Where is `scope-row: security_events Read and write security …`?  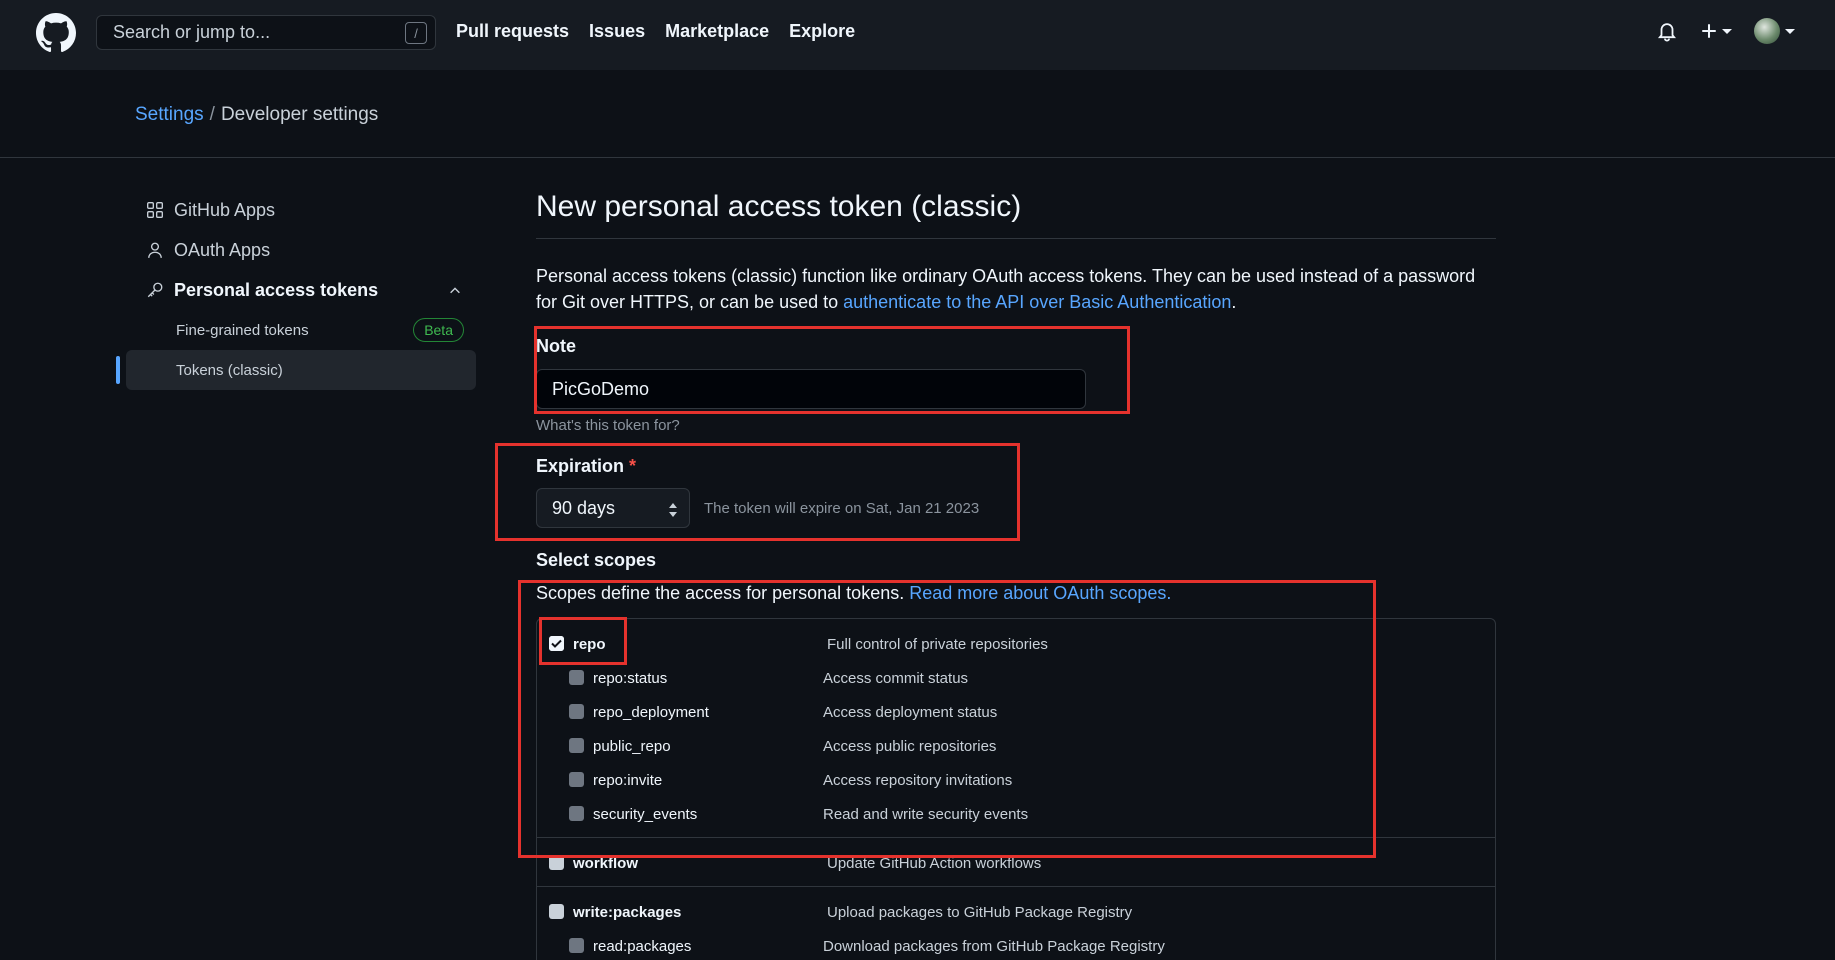
scope-row: security_events Read and write security … is located at coordinates (1016, 814).